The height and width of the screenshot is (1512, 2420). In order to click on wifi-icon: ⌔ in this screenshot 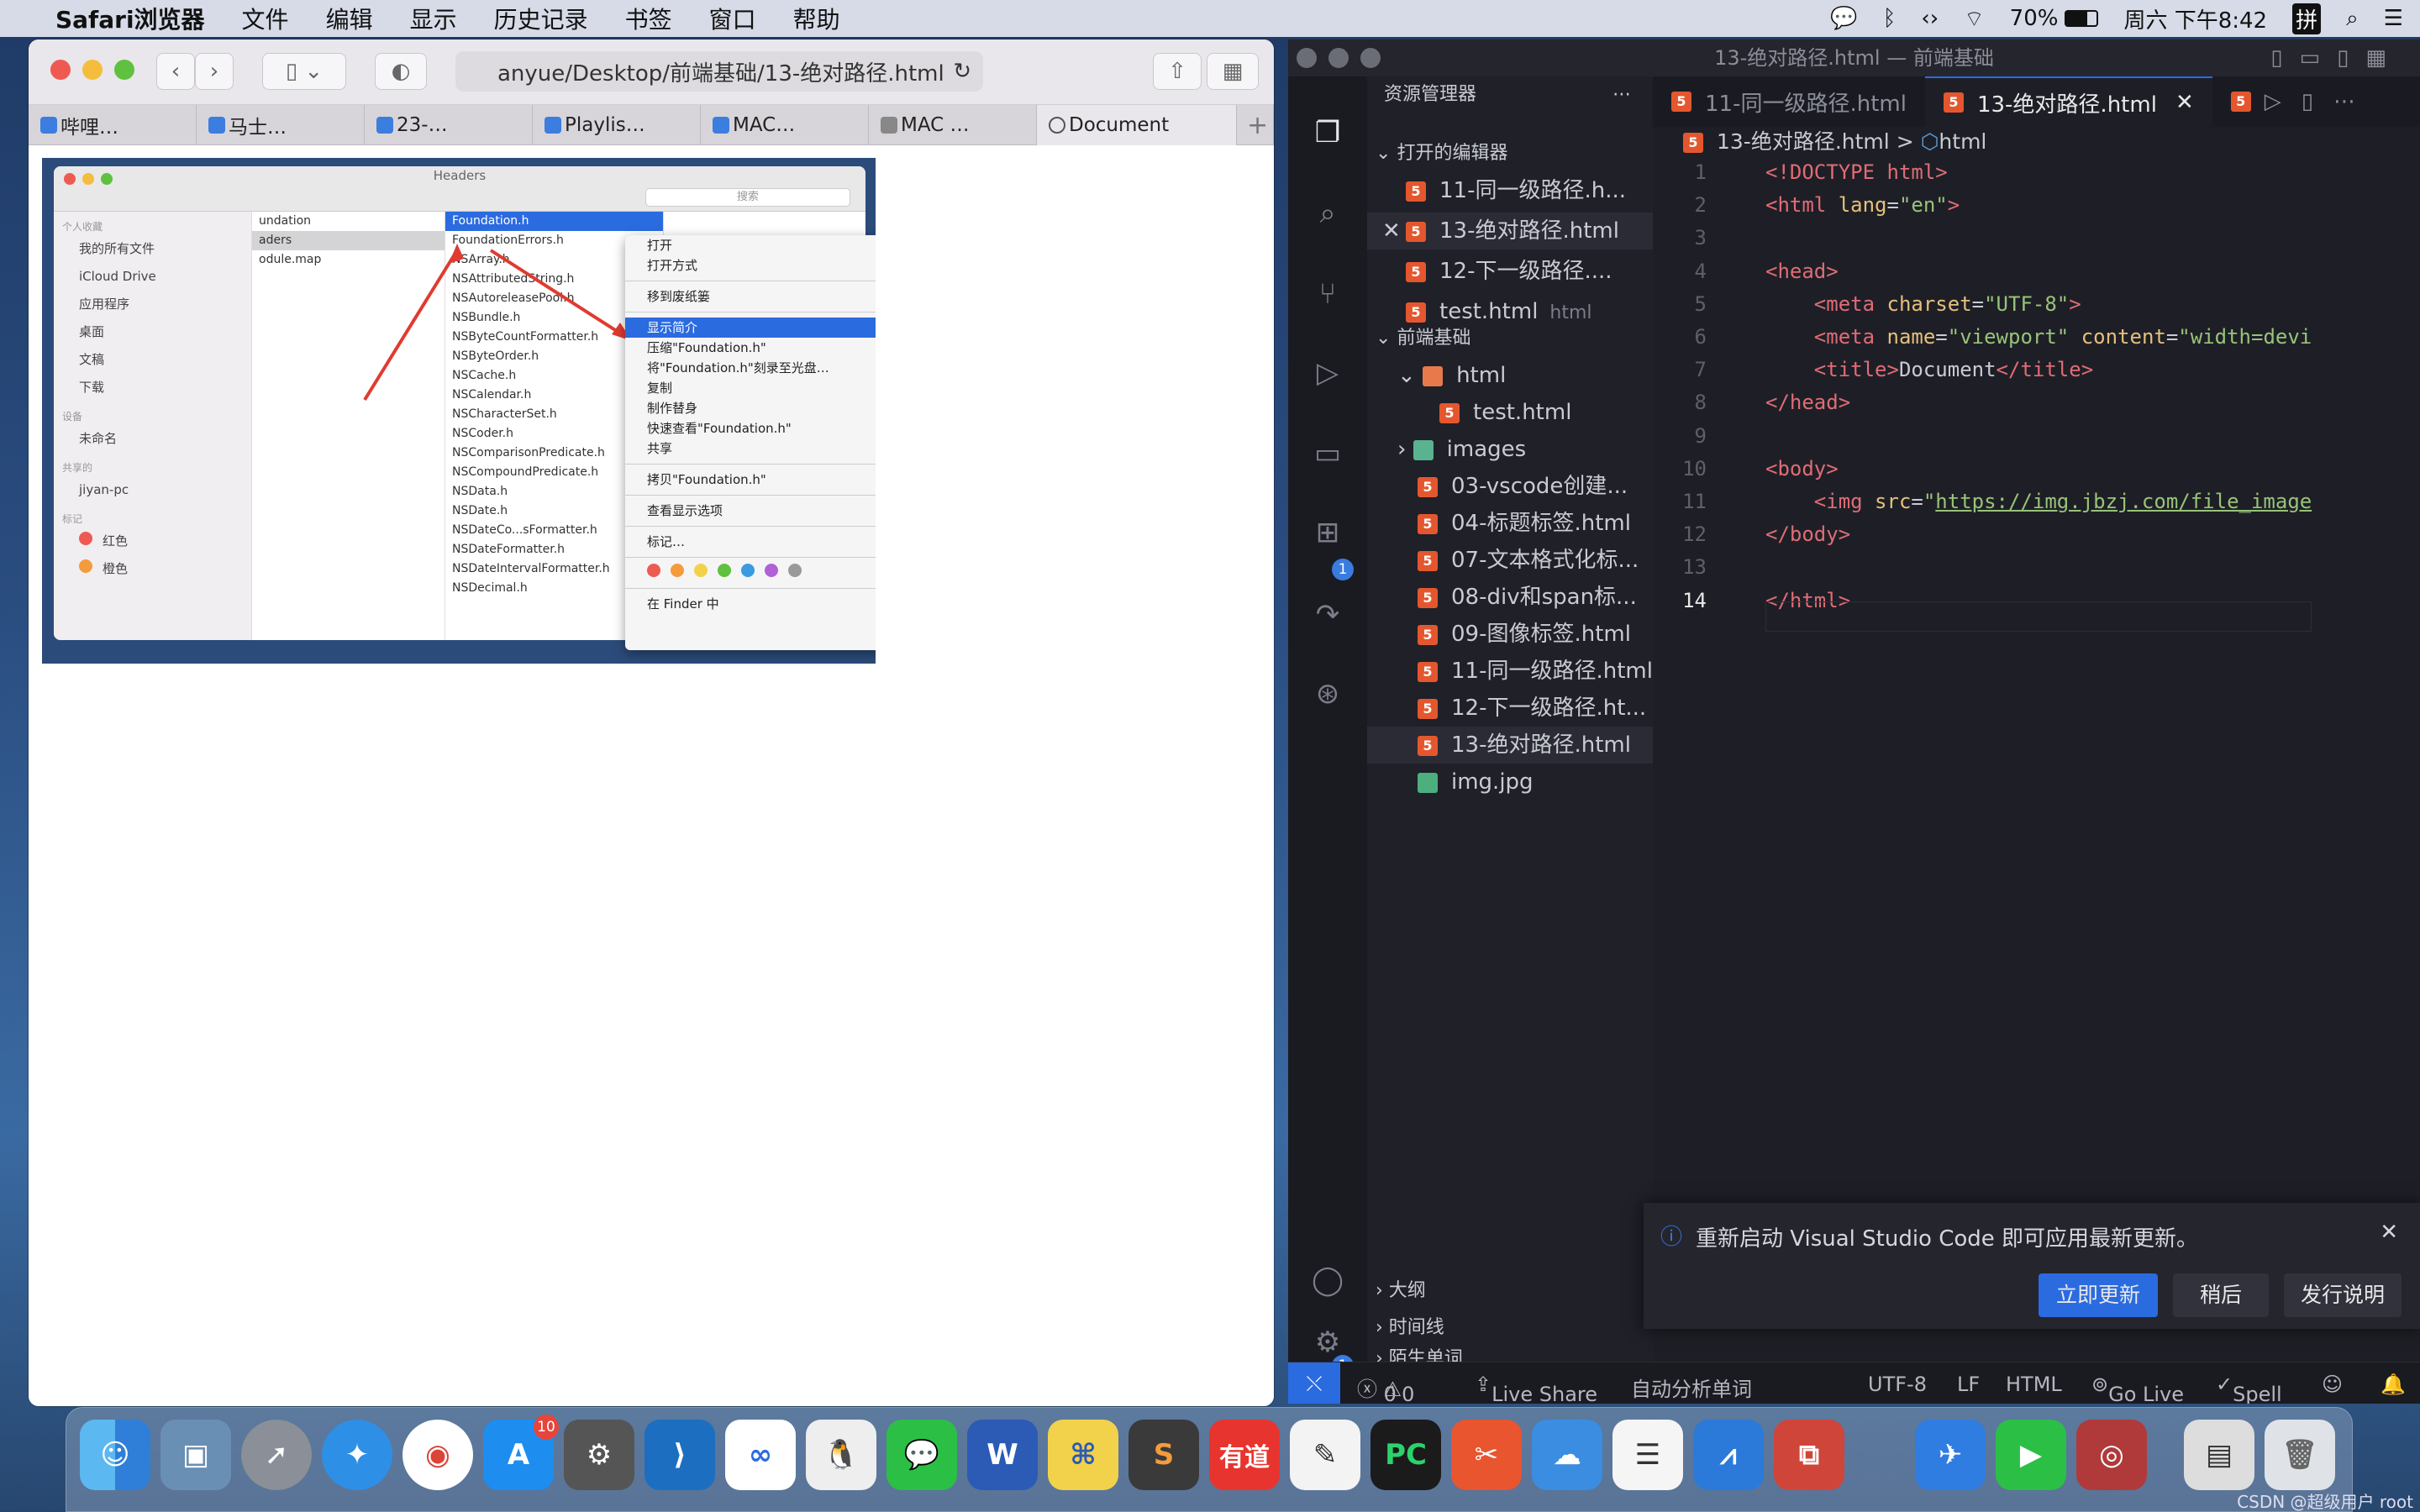, I will do `click(1974, 19)`.